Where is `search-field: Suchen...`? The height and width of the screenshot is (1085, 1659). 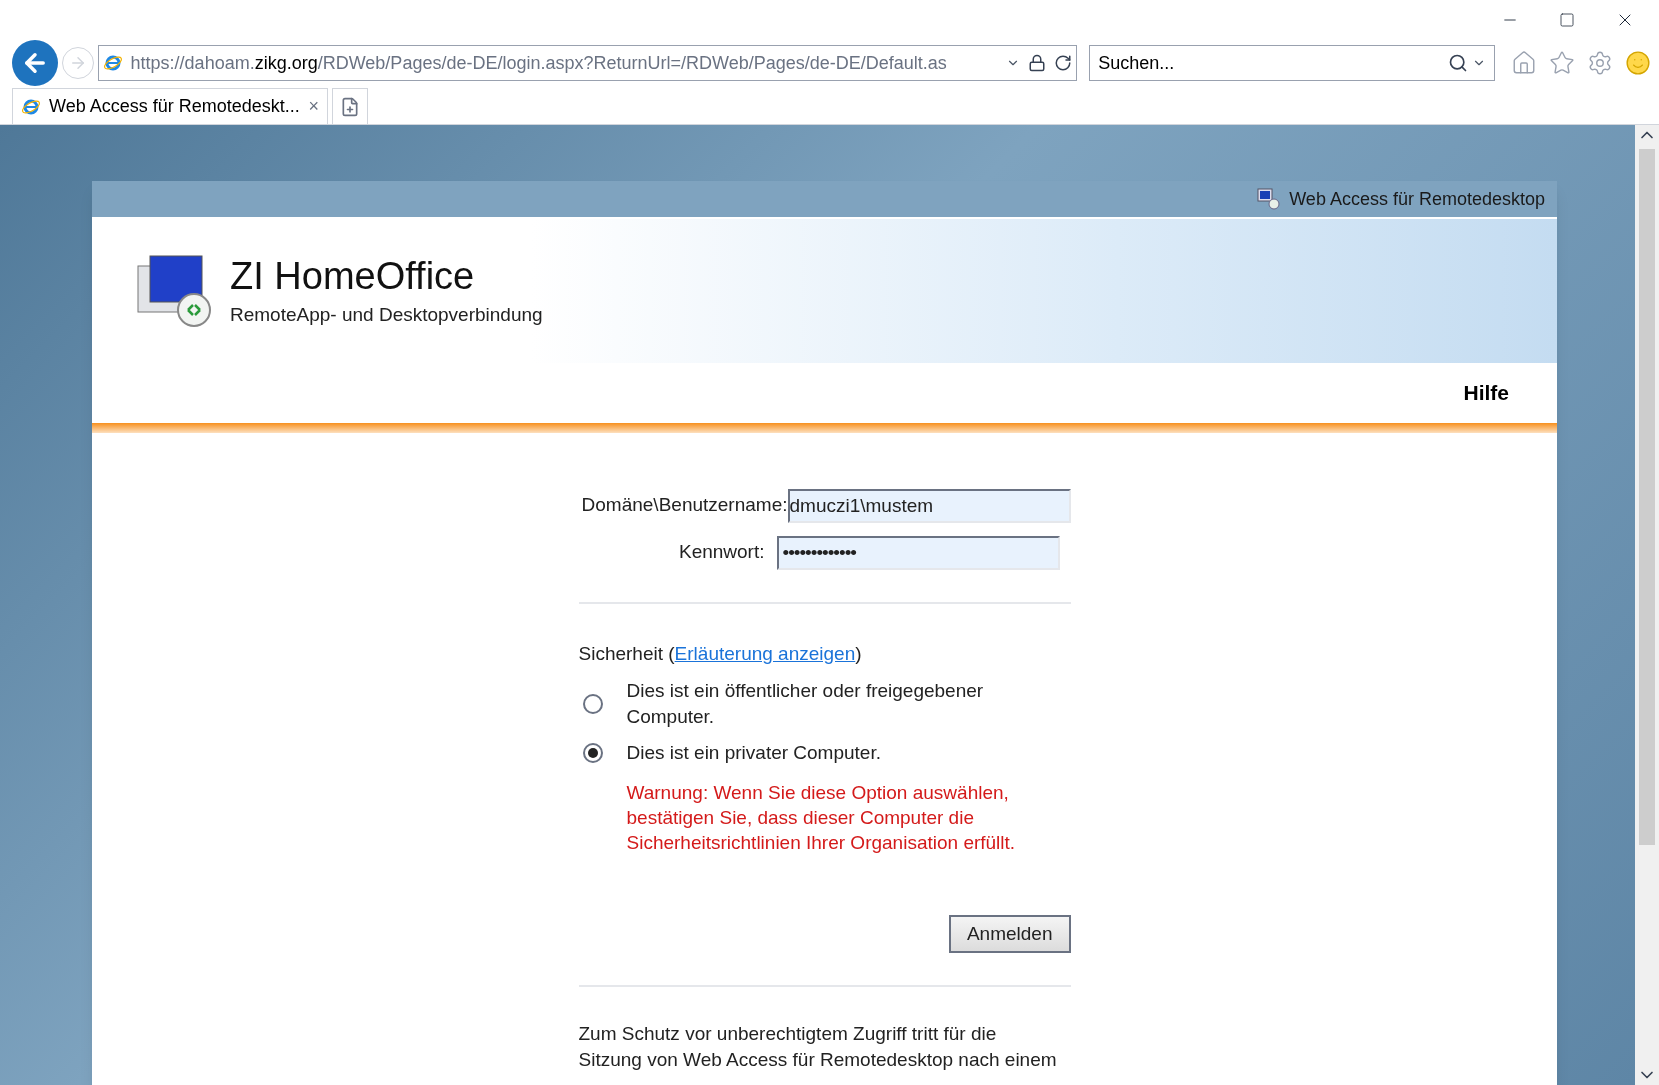 search-field: Suchen... is located at coordinates (1292, 63).